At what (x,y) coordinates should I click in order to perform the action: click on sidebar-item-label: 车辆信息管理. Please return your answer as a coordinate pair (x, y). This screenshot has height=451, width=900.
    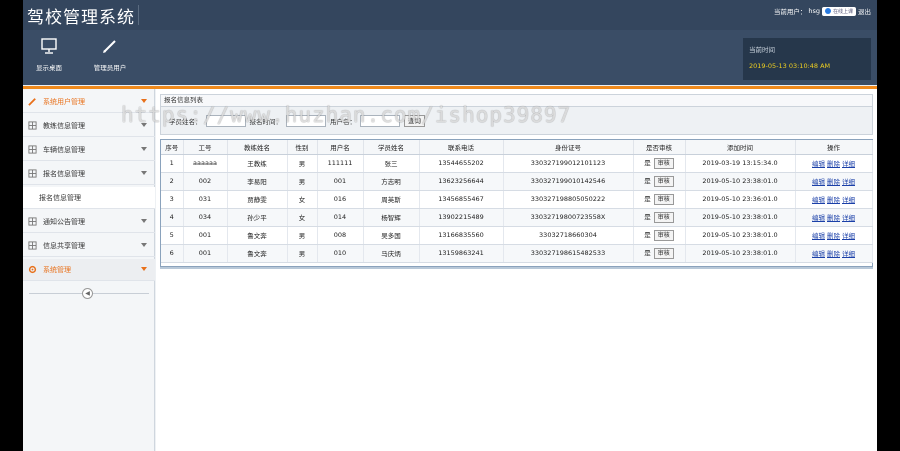
    Looking at the image, I should click on (64, 149).